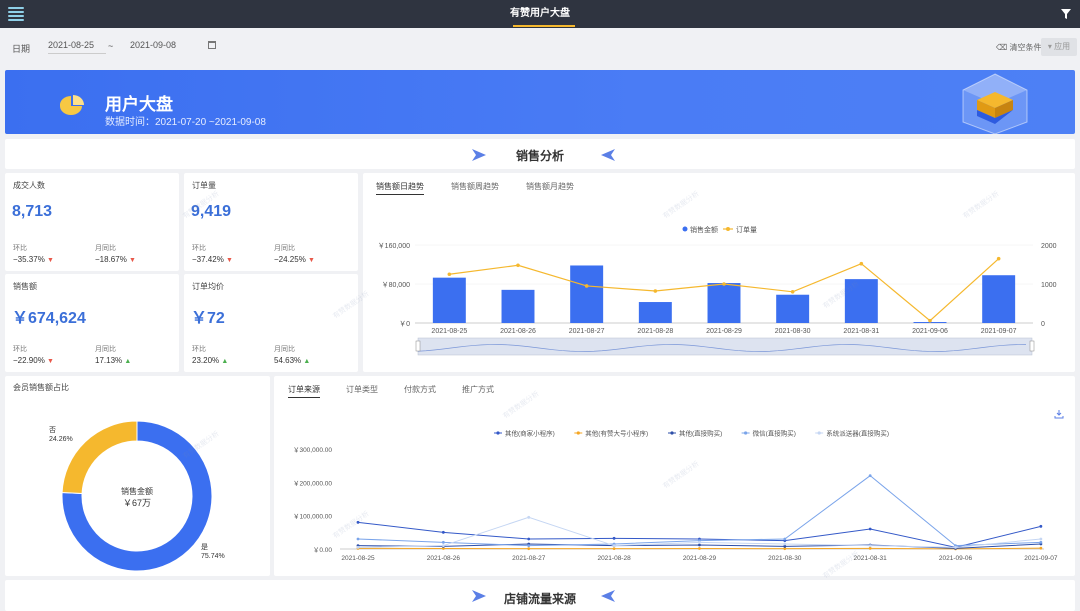 This screenshot has width=1080, height=611. What do you see at coordinates (396, 285) in the screenshot?
I see `y-tick-label: ￥80,000` at bounding box center [396, 285].